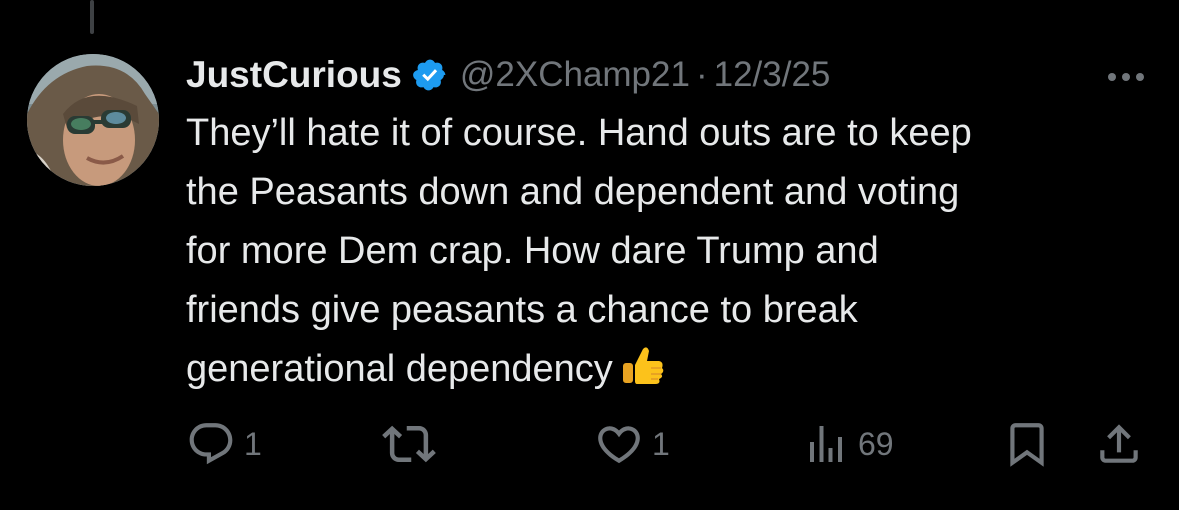 This screenshot has width=1179, height=510. I want to click on share-button, so click(1119, 444).